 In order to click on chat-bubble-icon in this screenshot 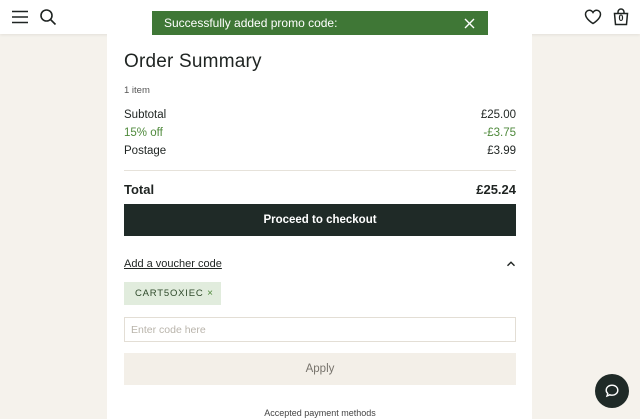, I will do `click(612, 391)`.